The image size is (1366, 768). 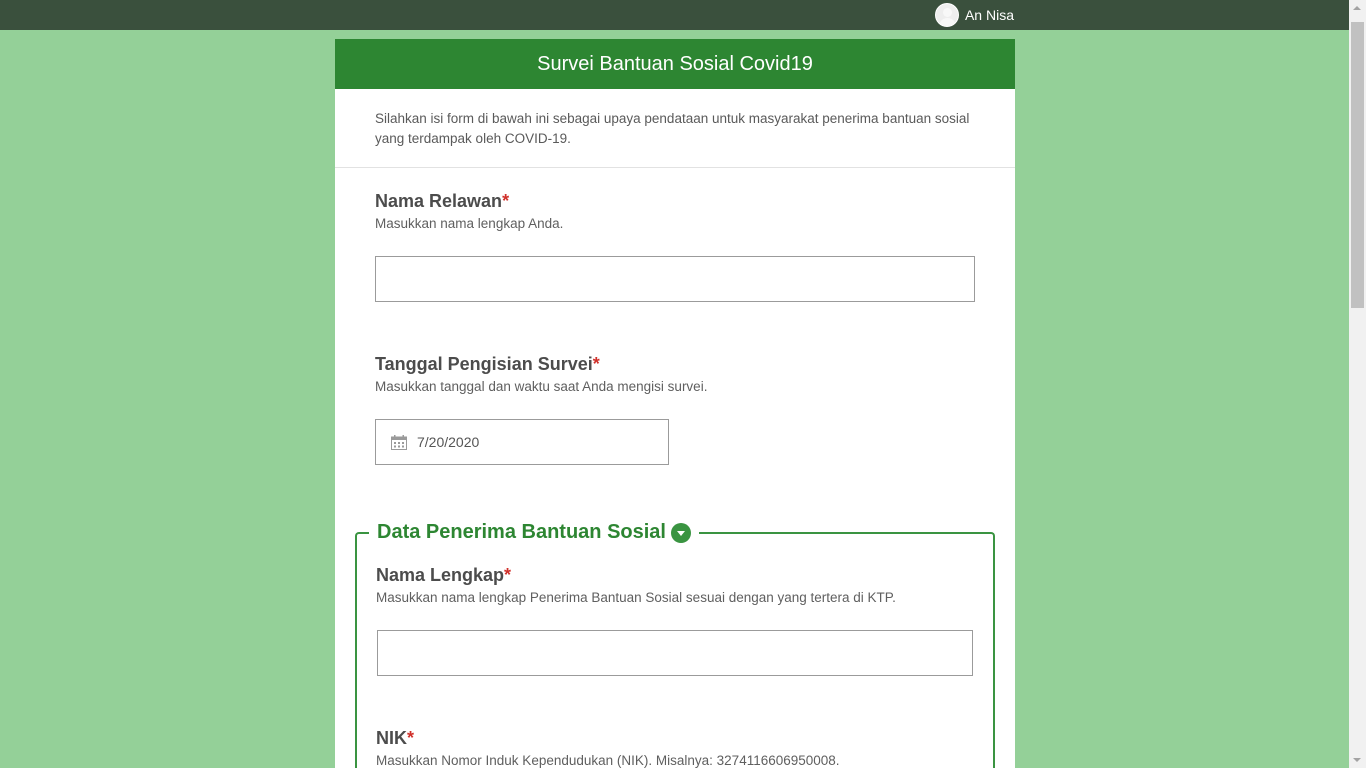 I want to click on user-avatar-icon, so click(x=946, y=15).